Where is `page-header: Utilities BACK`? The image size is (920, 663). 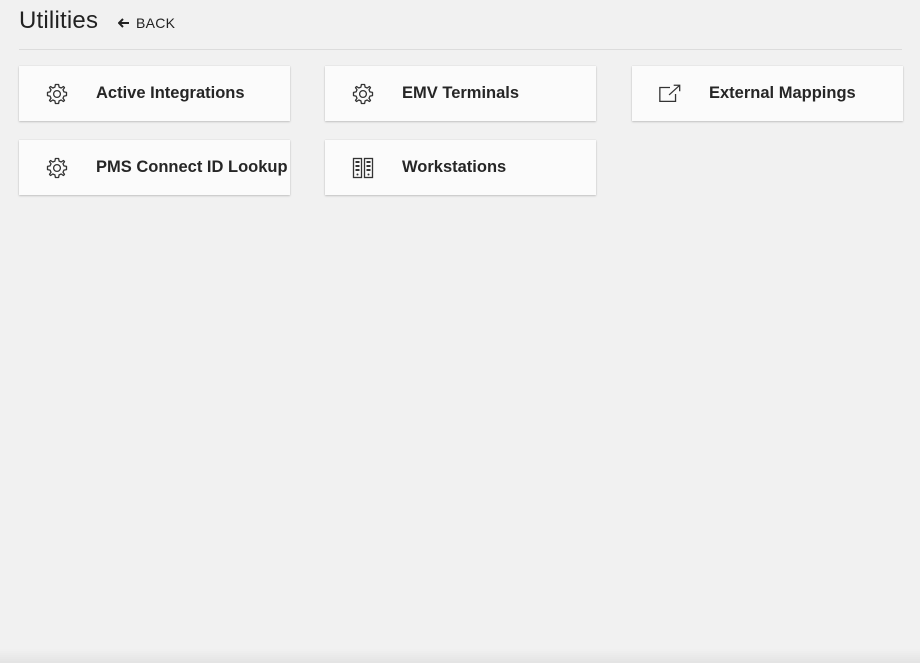
page-header: Utilities BACK is located at coordinates (460, 25).